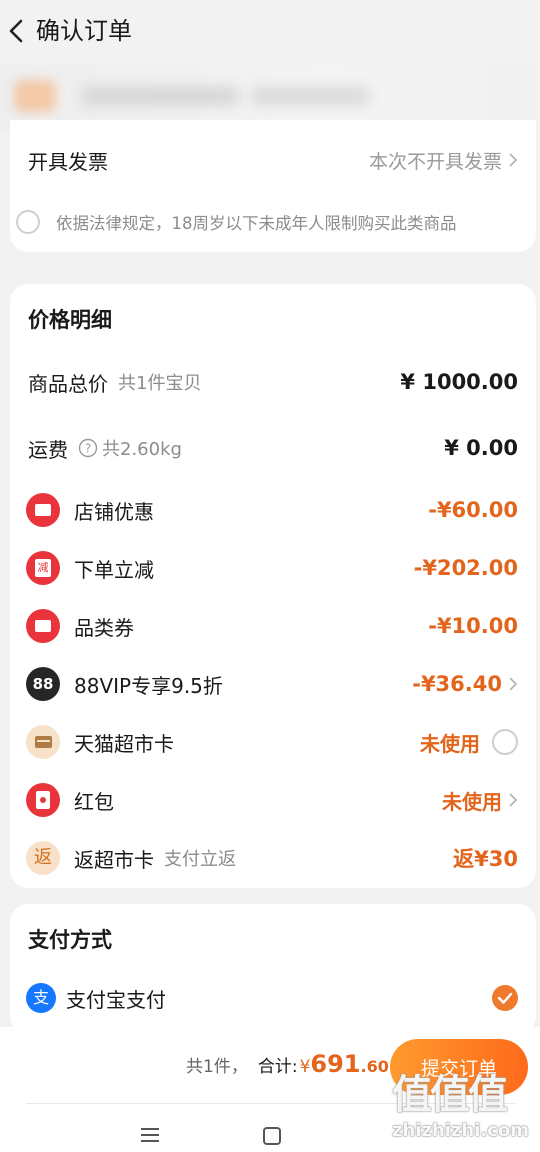  What do you see at coordinates (124, 743) in the screenshot?
I see `market-card-label: 天猫超市卡` at bounding box center [124, 743].